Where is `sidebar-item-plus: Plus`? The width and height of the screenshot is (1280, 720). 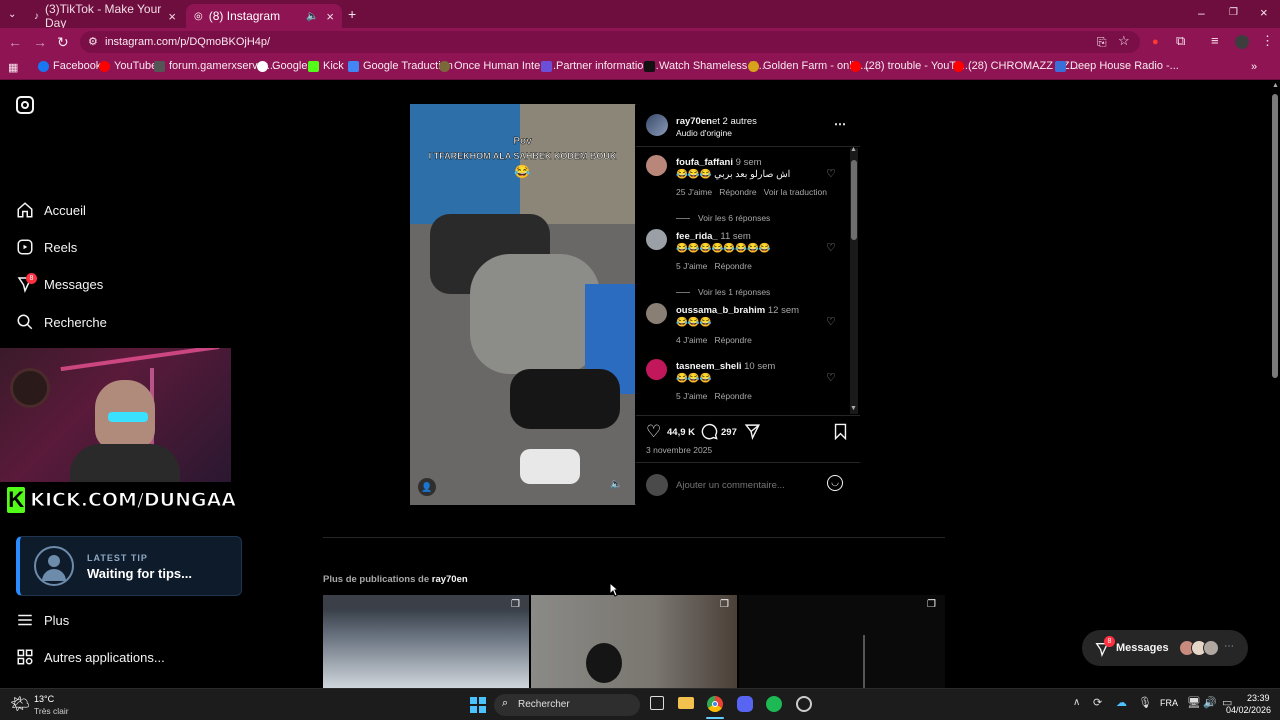 sidebar-item-plus: Plus is located at coordinates (42, 620).